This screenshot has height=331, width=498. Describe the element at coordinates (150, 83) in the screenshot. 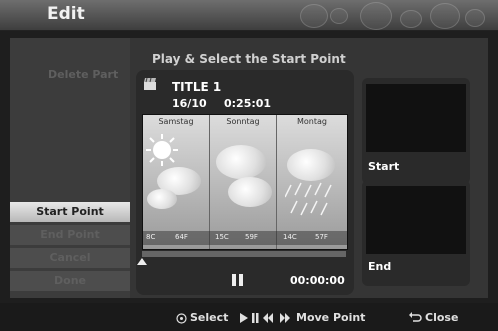

I see `clapperboard-icon` at that location.